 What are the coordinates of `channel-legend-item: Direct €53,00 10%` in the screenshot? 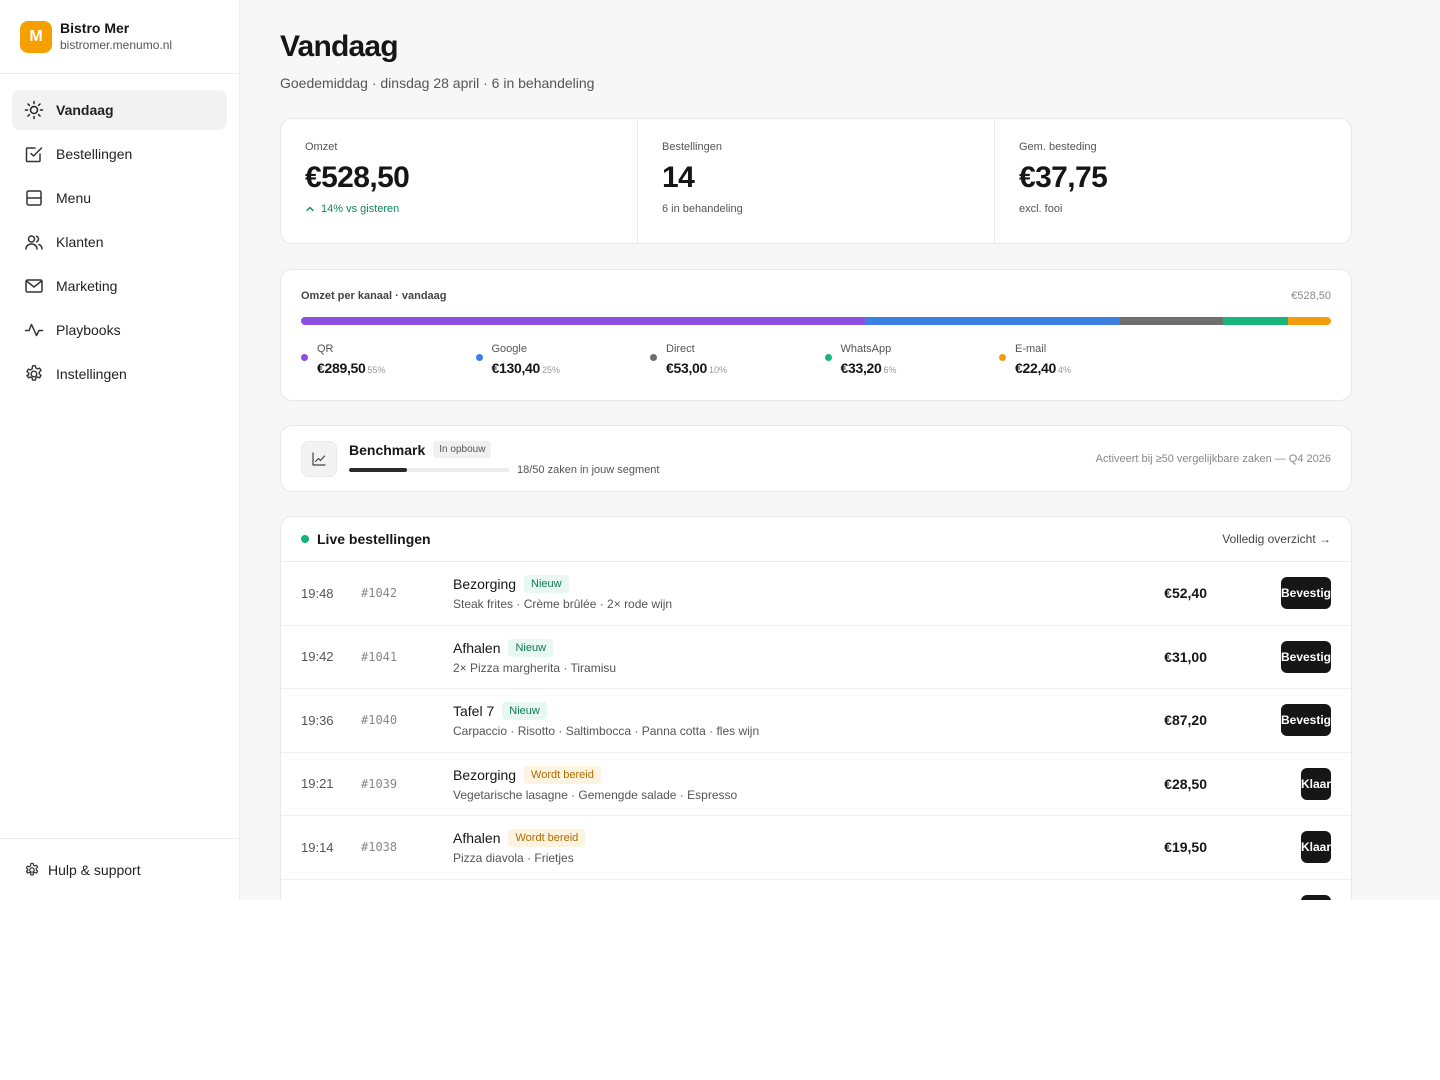 It's located at (737, 360).